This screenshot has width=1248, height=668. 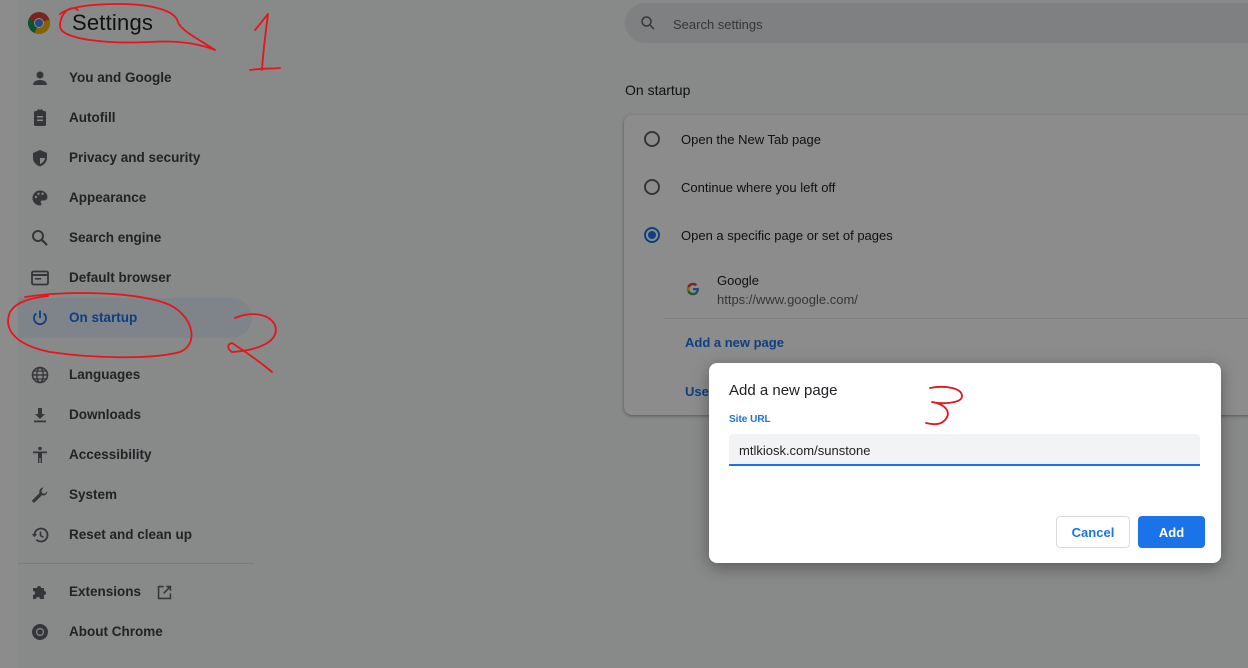 I want to click on site-url-field, so click(x=964, y=450).